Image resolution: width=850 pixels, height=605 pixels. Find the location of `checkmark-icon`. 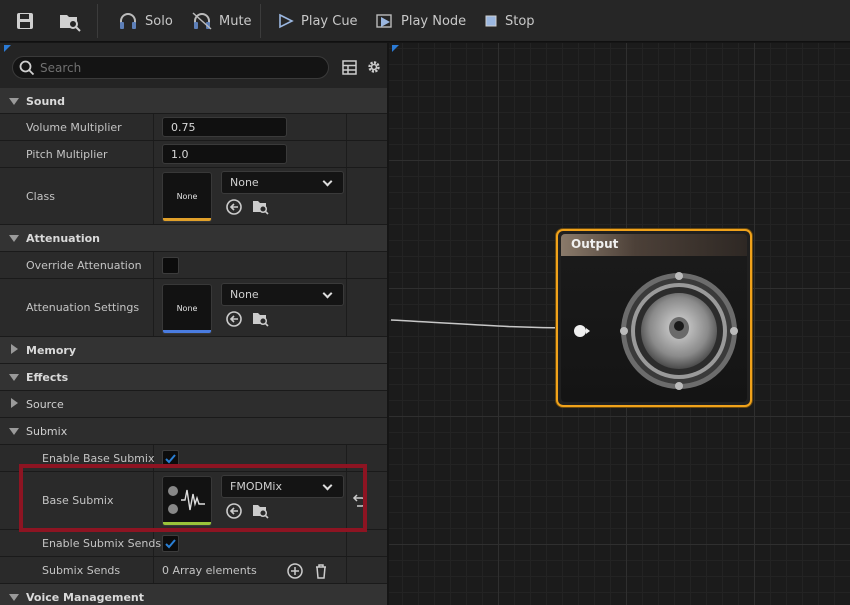

checkmark-icon is located at coordinates (170, 544).